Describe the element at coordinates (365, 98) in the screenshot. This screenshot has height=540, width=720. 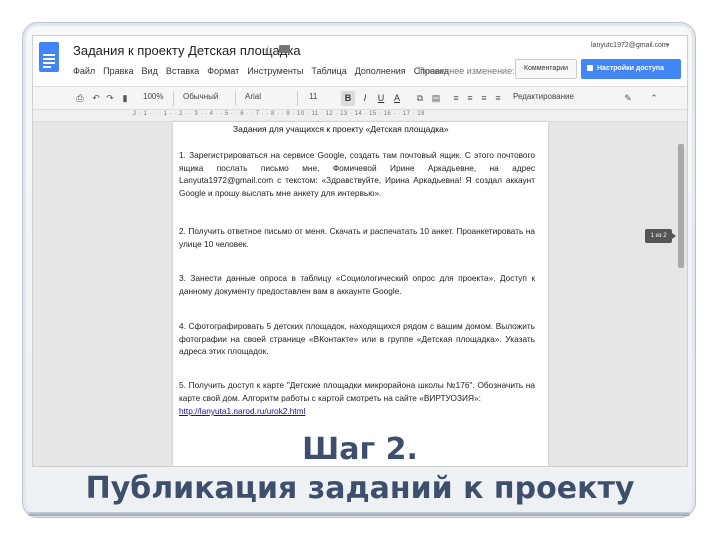
I see `italic-button: I` at that location.